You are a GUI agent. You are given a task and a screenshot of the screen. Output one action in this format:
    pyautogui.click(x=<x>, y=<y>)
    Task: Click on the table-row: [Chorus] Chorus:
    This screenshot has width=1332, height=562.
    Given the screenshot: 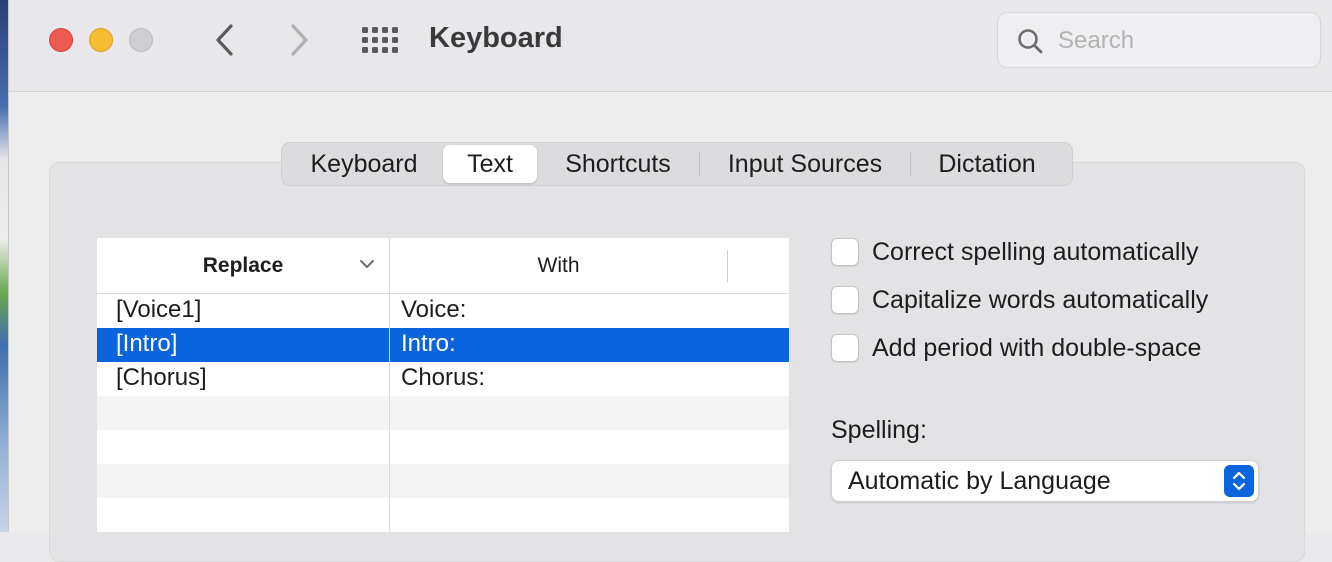 What is the action you would take?
    pyautogui.click(x=443, y=379)
    